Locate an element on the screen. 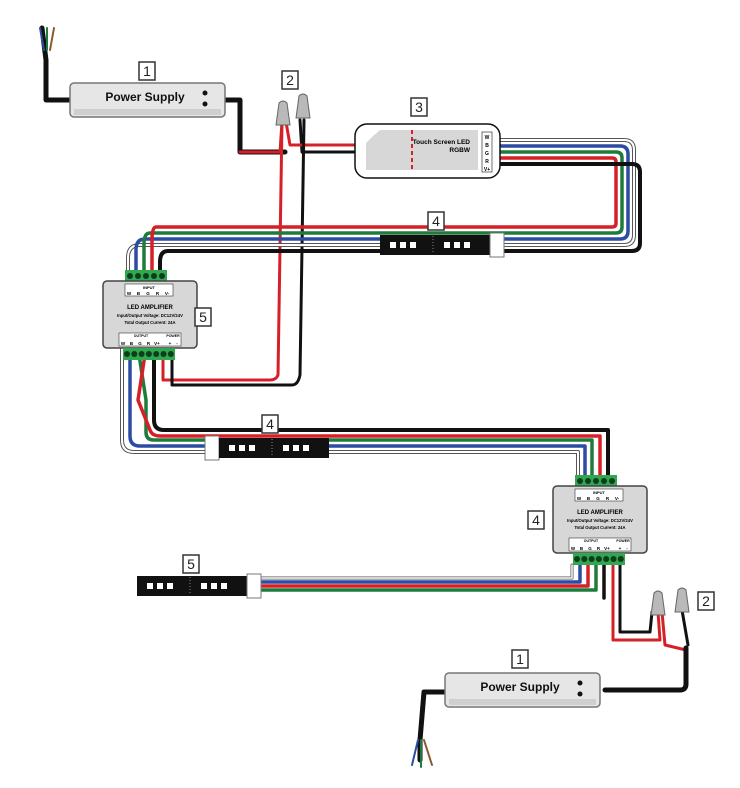 The width and height of the screenshot is (740, 788). terminal-label: R is located at coordinates (487, 162).